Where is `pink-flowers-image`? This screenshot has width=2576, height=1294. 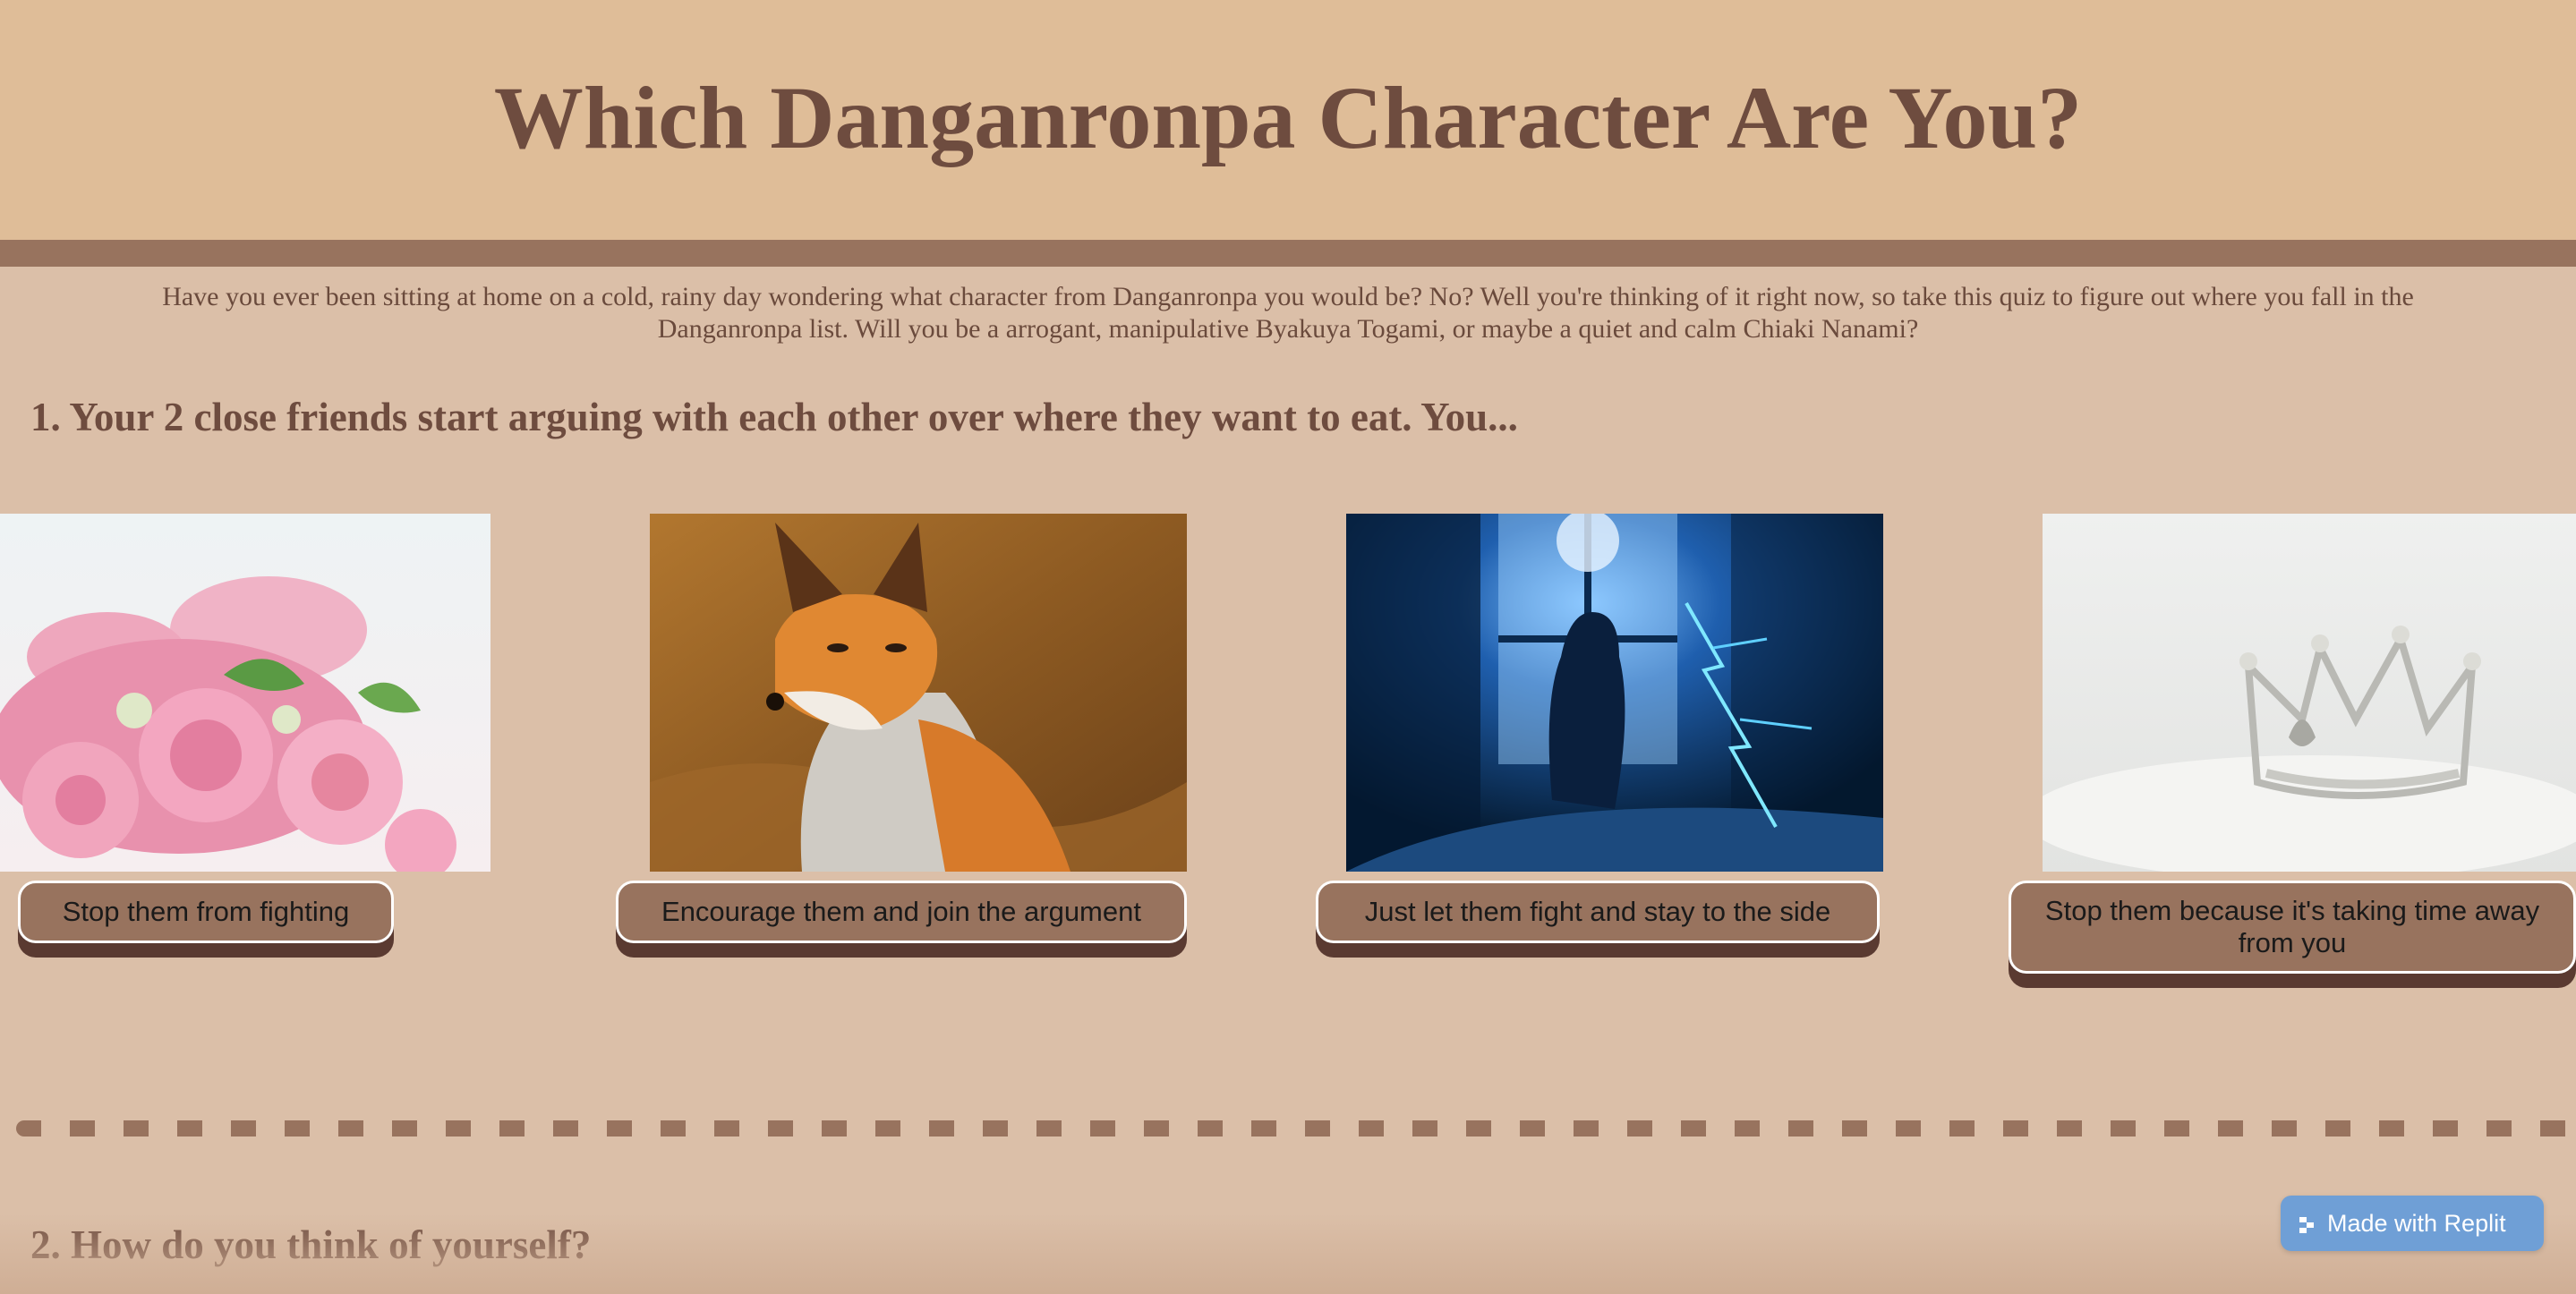
pink-flowers-image is located at coordinates (245, 693).